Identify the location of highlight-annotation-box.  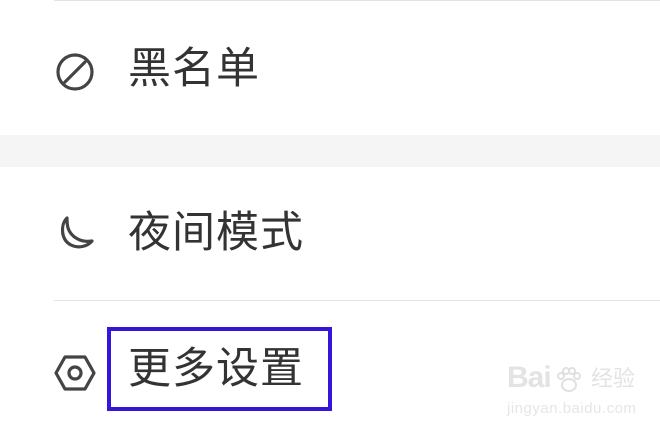
(219, 369).